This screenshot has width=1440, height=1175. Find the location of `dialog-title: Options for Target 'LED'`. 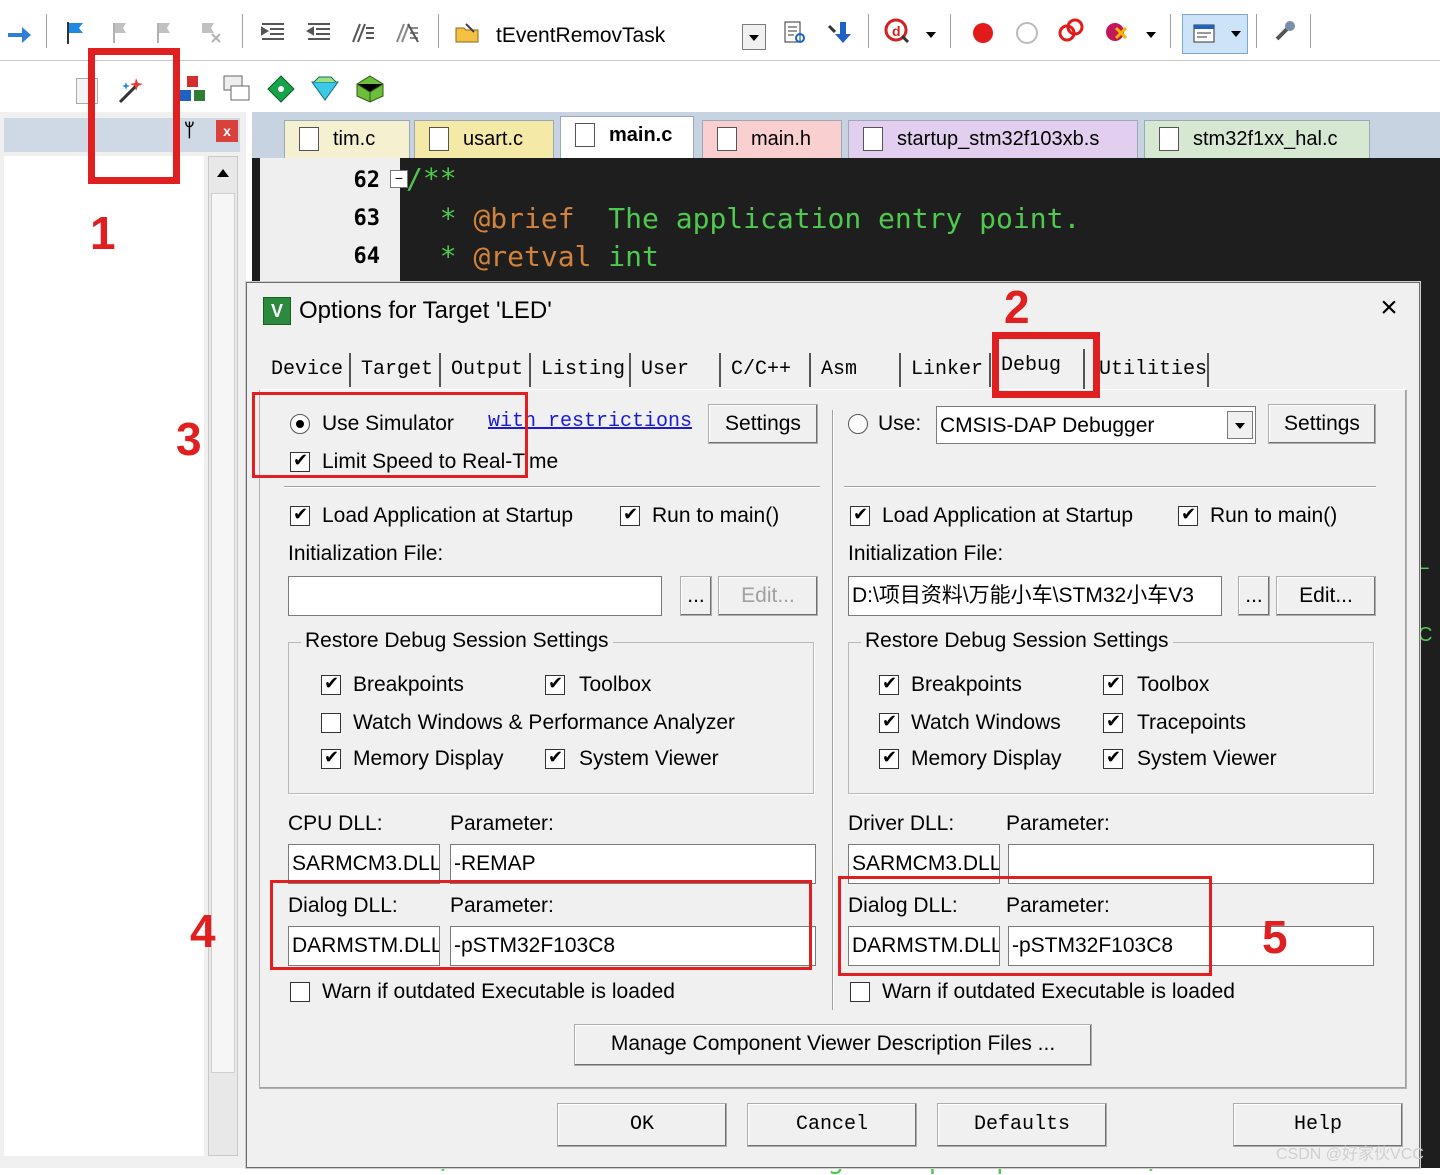

dialog-title: Options for Target 'LED' is located at coordinates (425, 310).